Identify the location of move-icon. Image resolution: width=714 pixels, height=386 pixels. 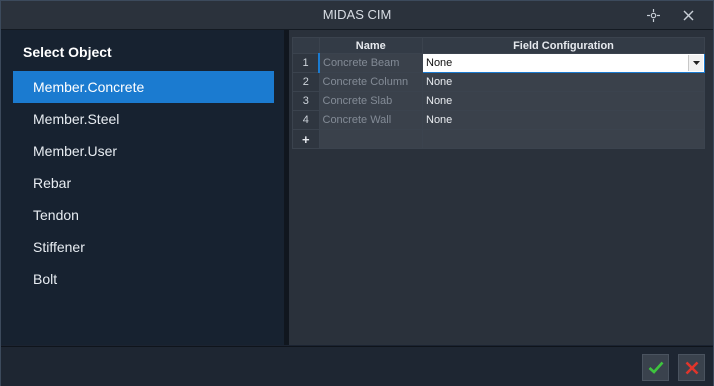
(653, 15).